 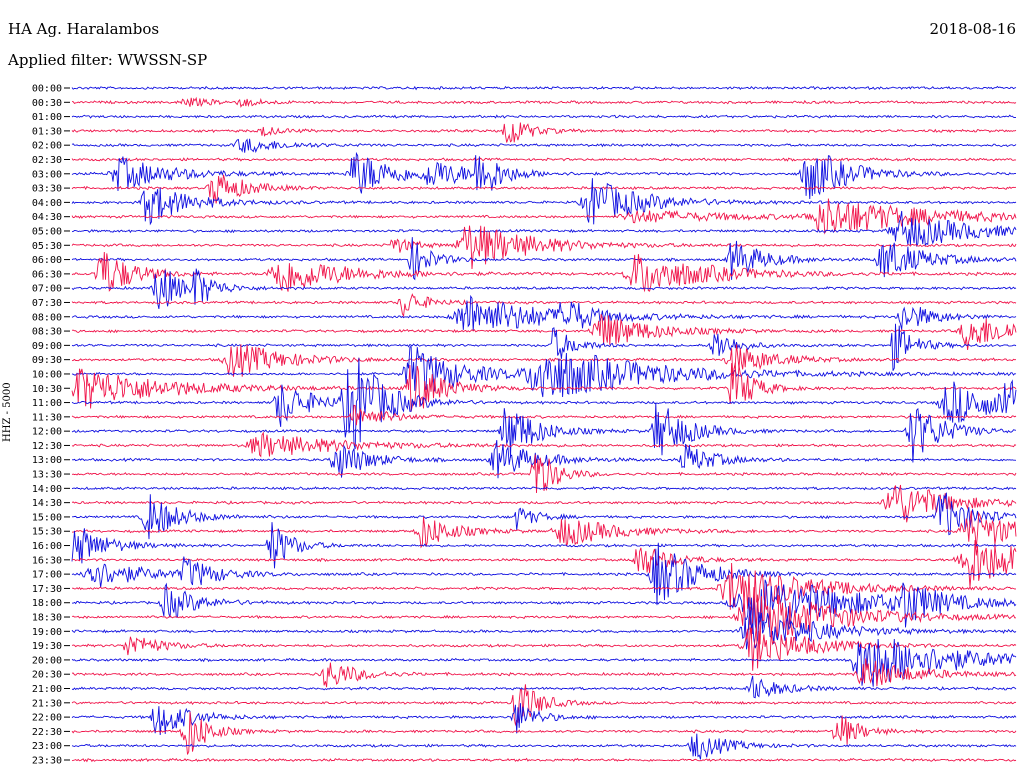 I want to click on row-time-label: 16:30, so click(x=47, y=560).